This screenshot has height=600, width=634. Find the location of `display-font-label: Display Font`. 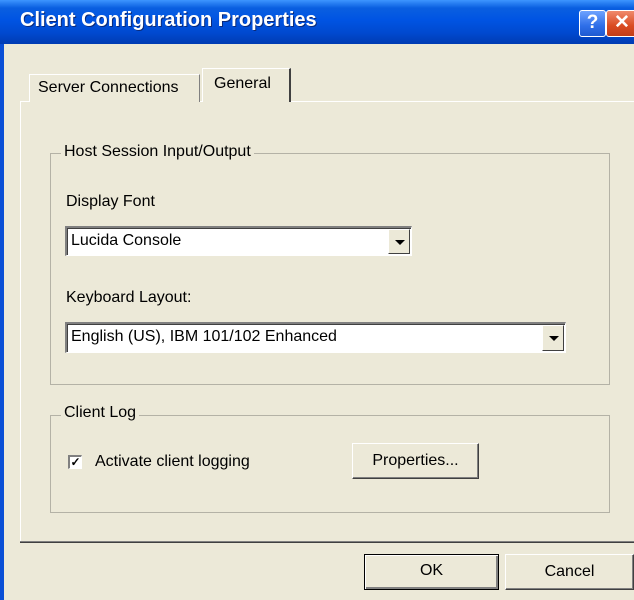

display-font-label: Display Font is located at coordinates (110, 201).